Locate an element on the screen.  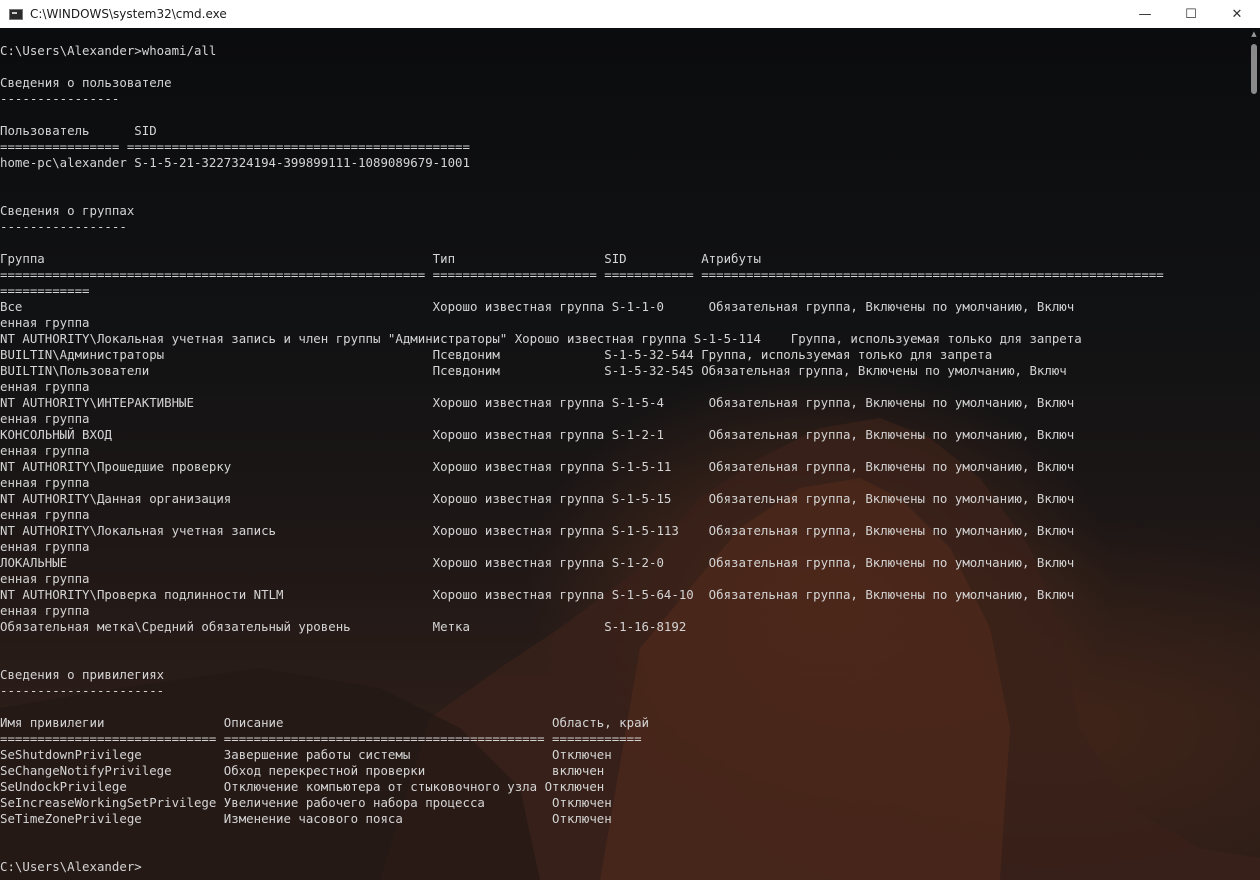
console-icon is located at coordinates (16, 14).